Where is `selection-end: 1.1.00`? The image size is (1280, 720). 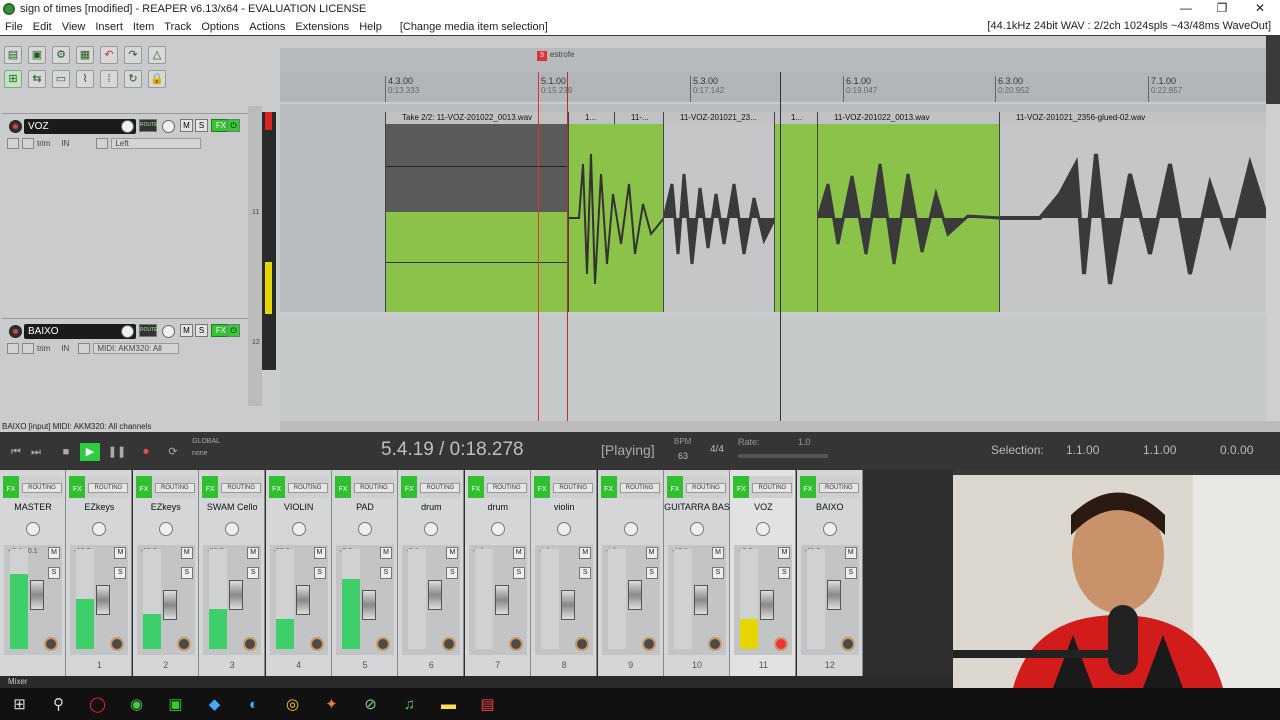 selection-end: 1.1.00 is located at coordinates (1159, 450).